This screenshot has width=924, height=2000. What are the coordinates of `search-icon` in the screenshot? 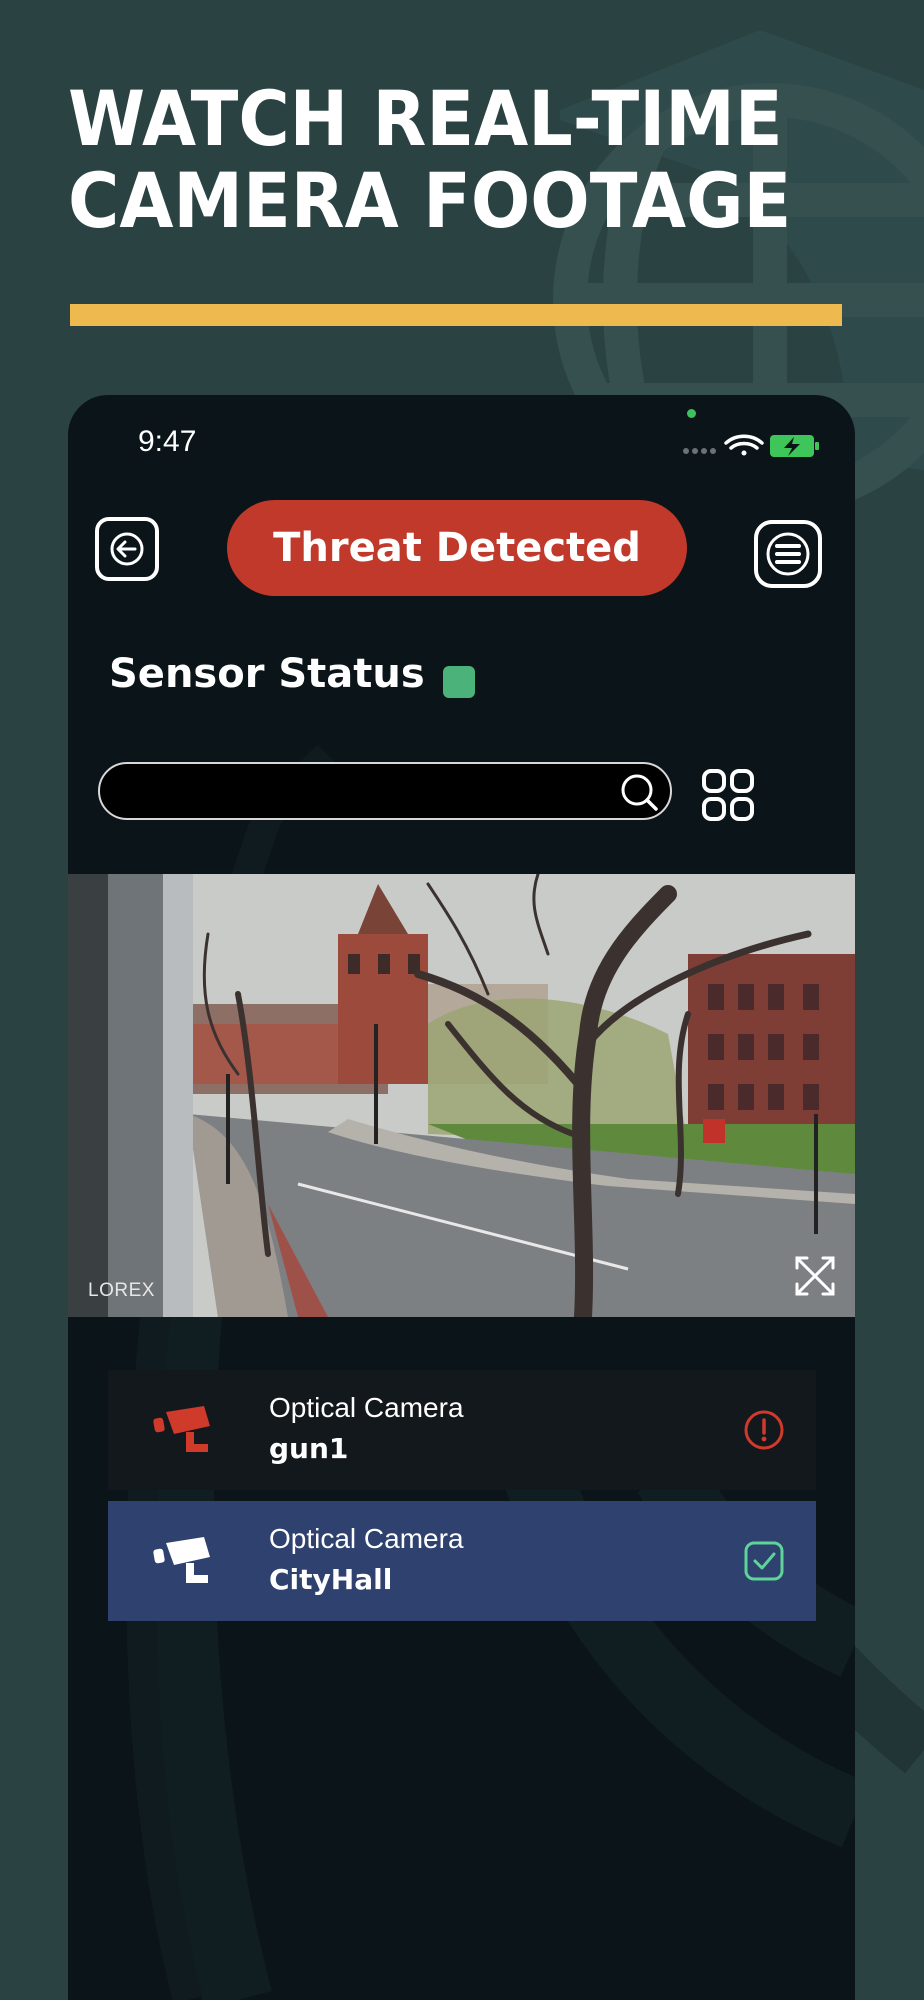 It's located at (640, 793).